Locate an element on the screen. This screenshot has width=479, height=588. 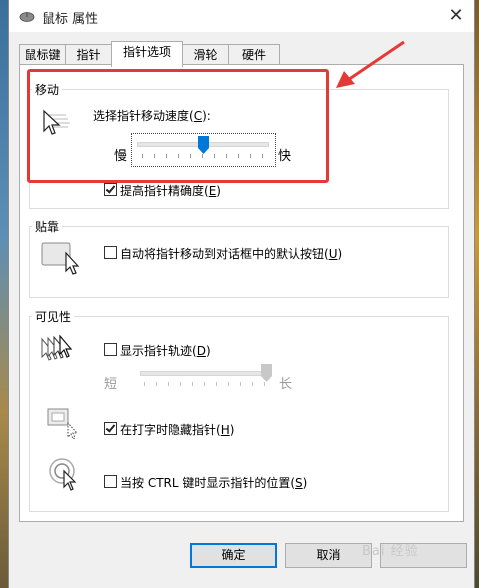
close-button: ✕ is located at coordinates (456, 16).